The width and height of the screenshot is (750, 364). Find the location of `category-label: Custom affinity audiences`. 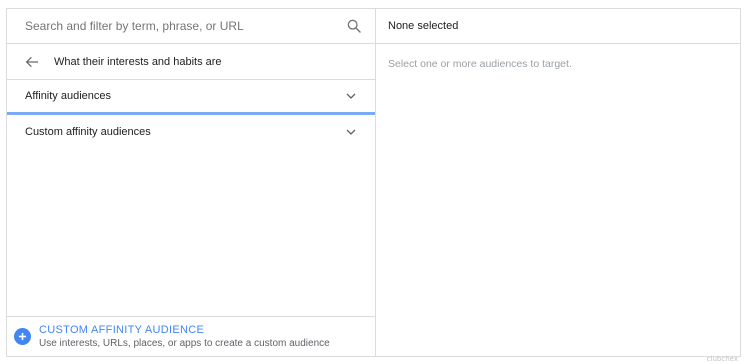

category-label: Custom affinity audiences is located at coordinates (88, 131).